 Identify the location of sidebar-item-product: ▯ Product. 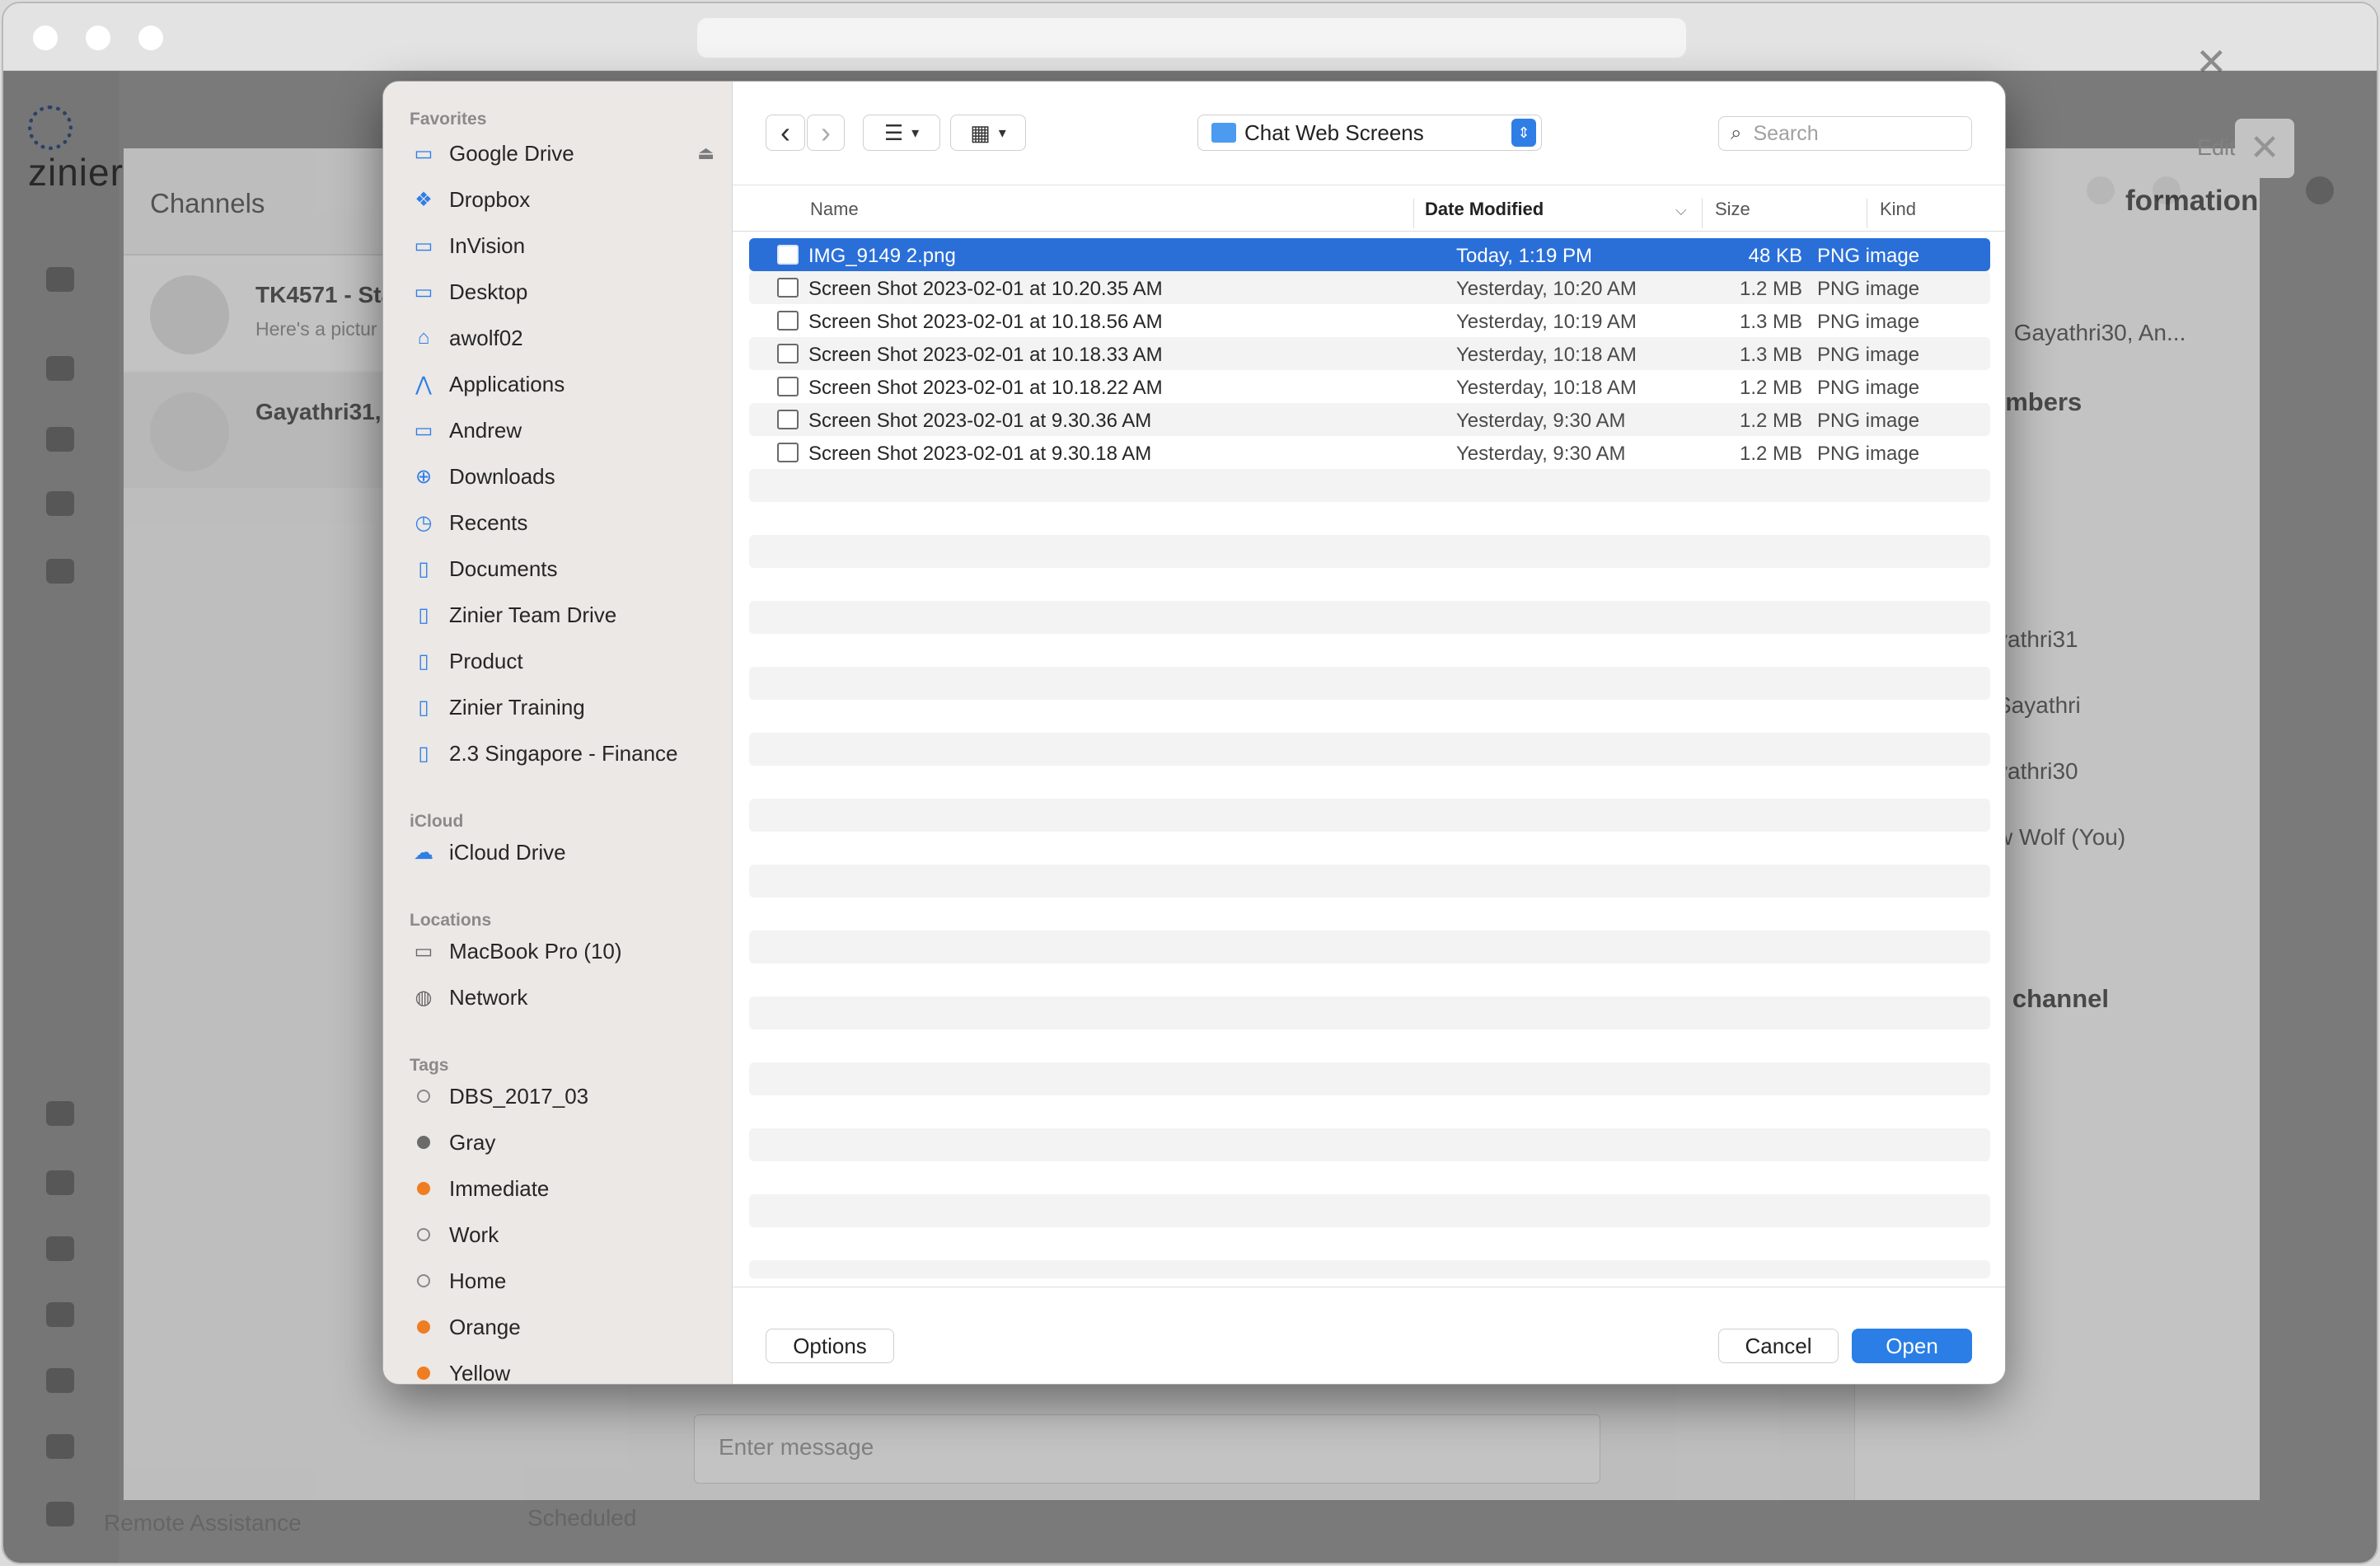
(562, 661).